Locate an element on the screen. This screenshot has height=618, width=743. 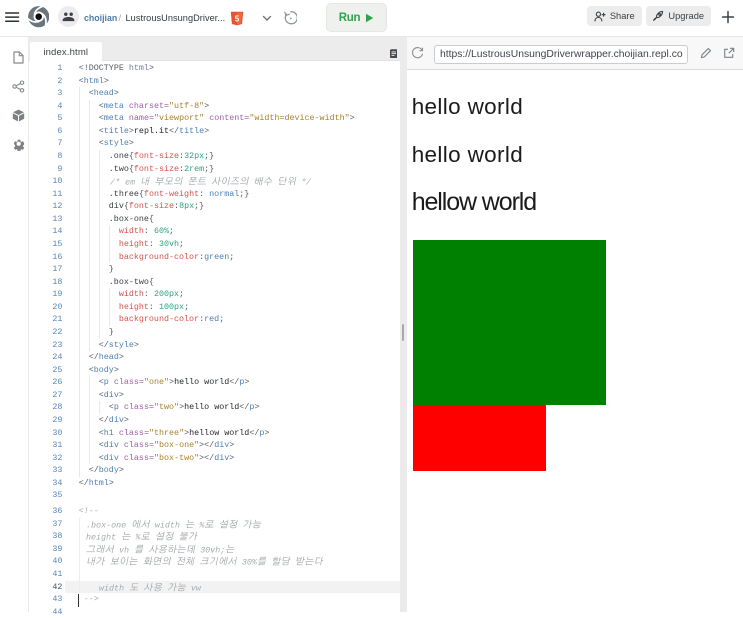
svg-text: 5 is located at coordinates (237, 18).